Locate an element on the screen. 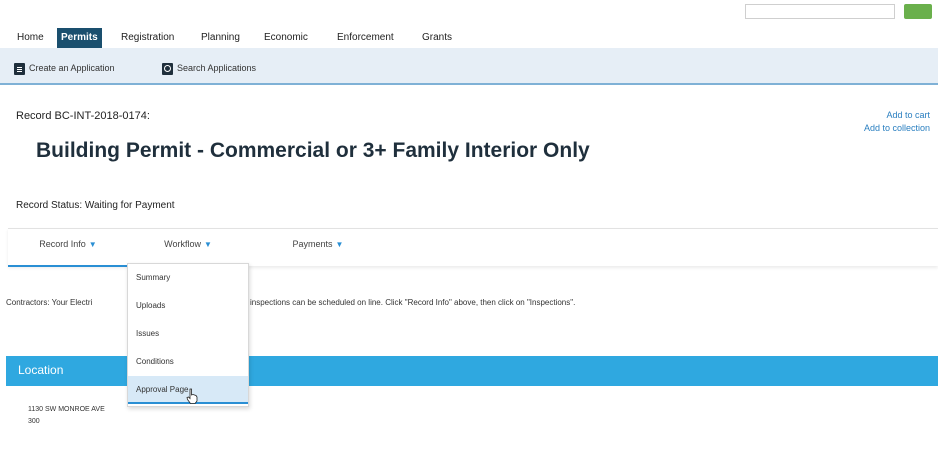  tab-payments: Payments ▼ is located at coordinates (318, 248).